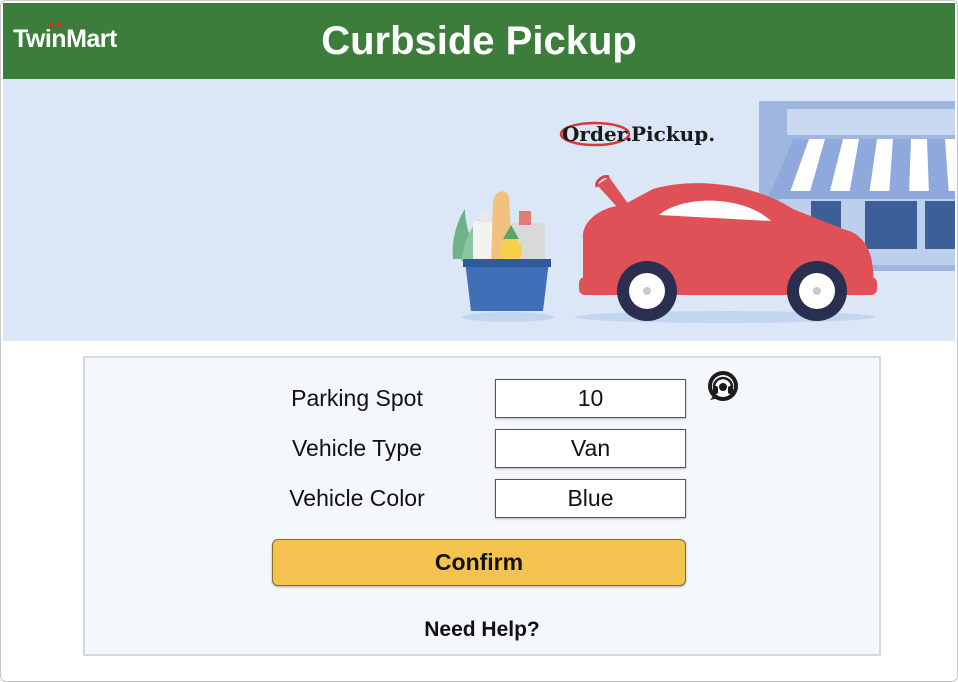 The width and height of the screenshot is (958, 682). Describe the element at coordinates (356, 448) in the screenshot. I see `vehicle-type-label: Vehicle Type` at that location.